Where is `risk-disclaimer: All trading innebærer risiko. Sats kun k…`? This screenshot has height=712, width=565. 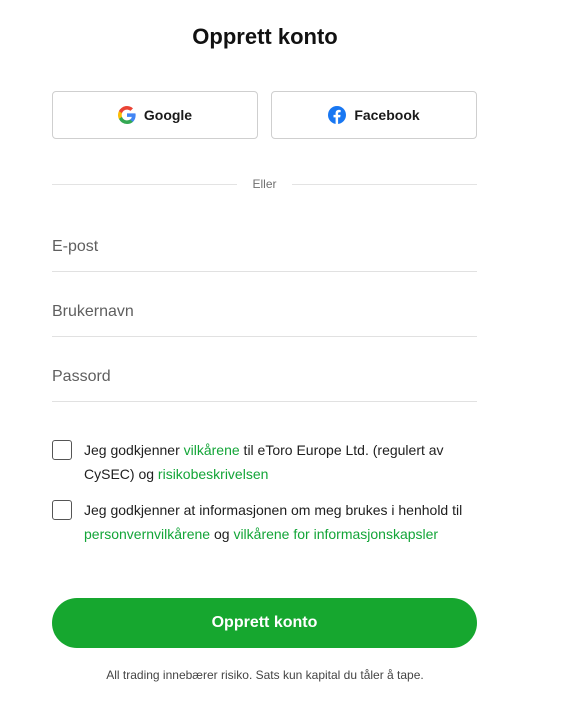 risk-disclaimer: All trading innebærer risiko. Sats kun k… is located at coordinates (265, 675).